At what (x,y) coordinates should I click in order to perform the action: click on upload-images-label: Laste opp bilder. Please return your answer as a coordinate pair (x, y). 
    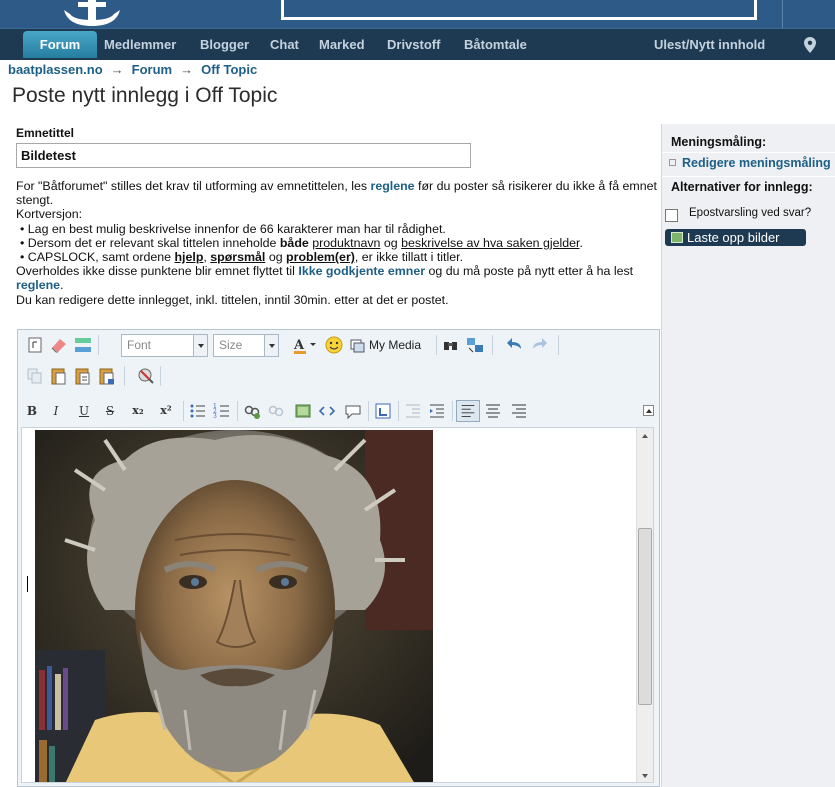
    Looking at the image, I should click on (733, 237).